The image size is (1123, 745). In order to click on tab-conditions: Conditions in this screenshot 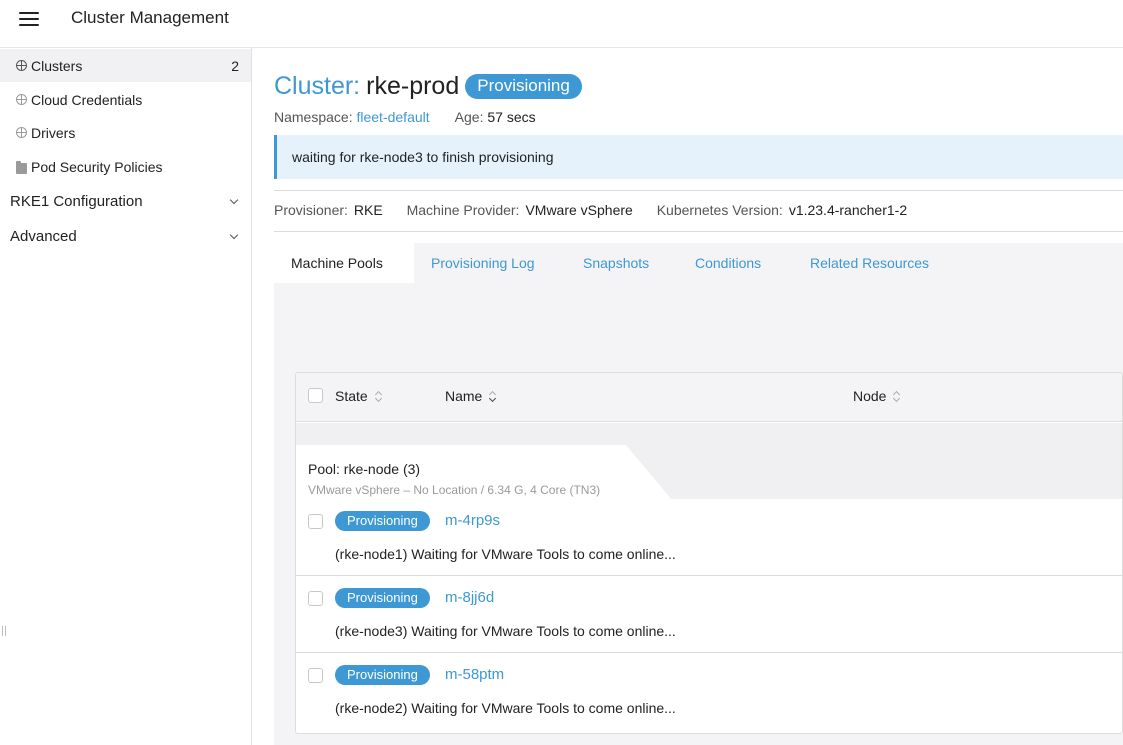, I will do `click(728, 263)`.